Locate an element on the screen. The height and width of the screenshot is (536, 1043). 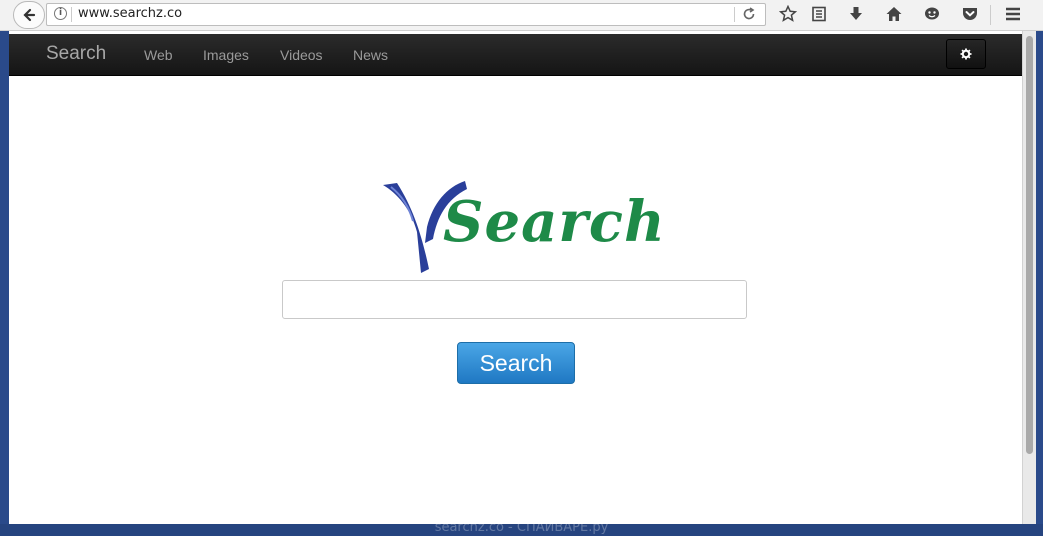
back-arrow-icon is located at coordinates (29, 15).